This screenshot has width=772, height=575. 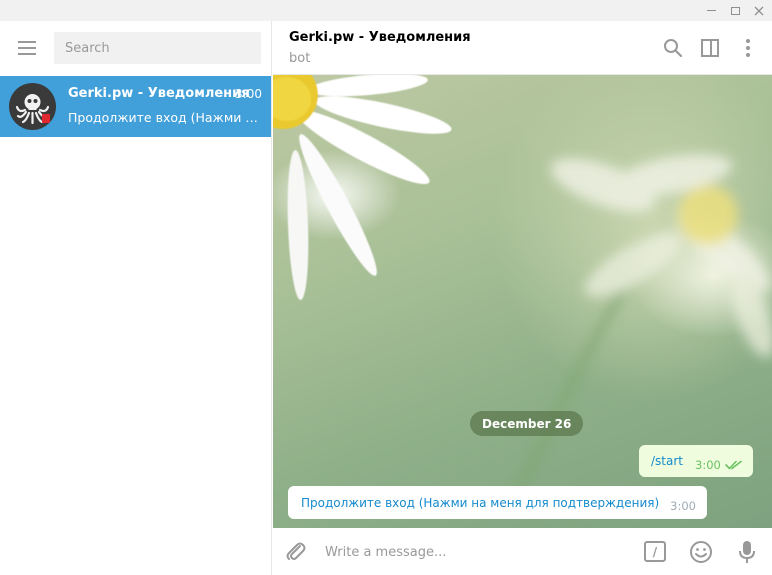 What do you see at coordinates (248, 94) in the screenshot?
I see `dialog-time: 3:00` at bounding box center [248, 94].